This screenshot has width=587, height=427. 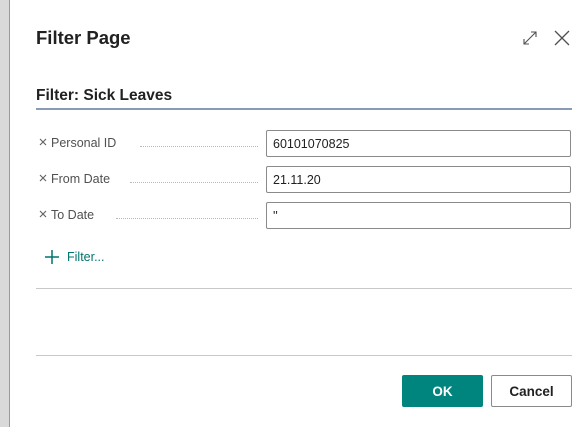 What do you see at coordinates (83, 37) in the screenshot?
I see `dialog-title: Filter Page` at bounding box center [83, 37].